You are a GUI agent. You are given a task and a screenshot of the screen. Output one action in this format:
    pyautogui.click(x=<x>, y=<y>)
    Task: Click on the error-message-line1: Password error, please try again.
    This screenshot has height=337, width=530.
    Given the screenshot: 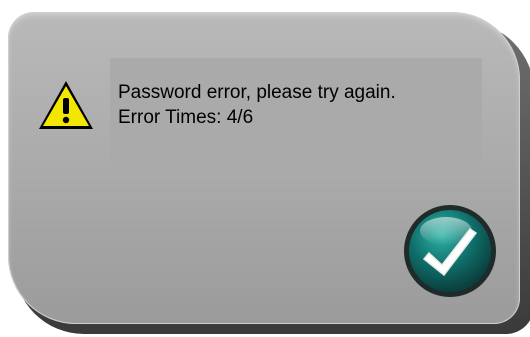 What is the action you would take?
    pyautogui.click(x=257, y=92)
    